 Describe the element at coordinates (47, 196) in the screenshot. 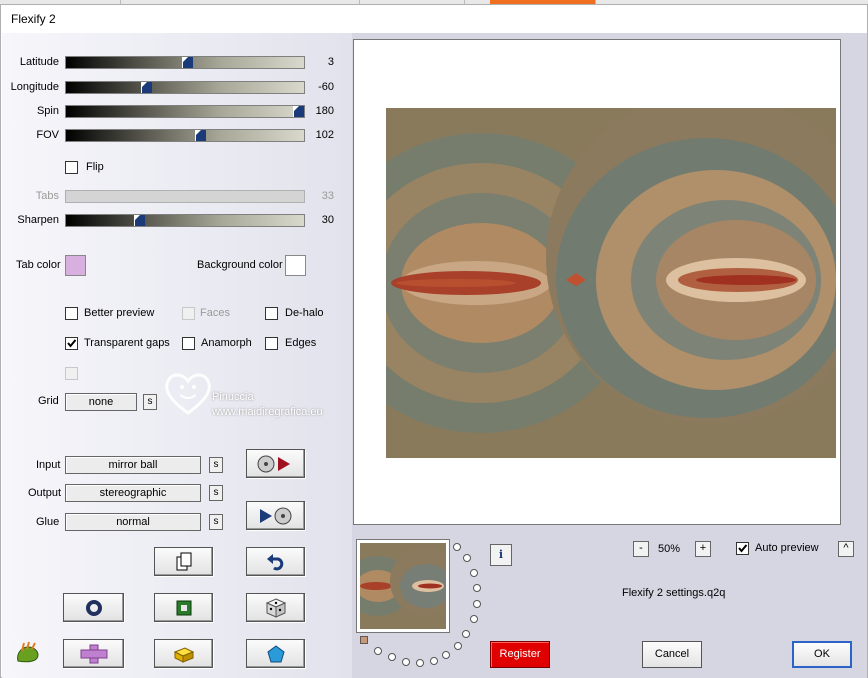

I see `slider-label: Tabs` at that location.